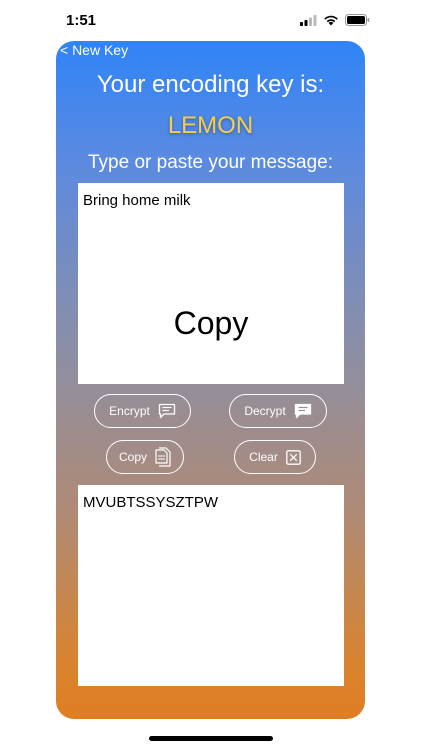 This screenshot has height=750, width=422. I want to click on status-time: 1:51, so click(81, 20).